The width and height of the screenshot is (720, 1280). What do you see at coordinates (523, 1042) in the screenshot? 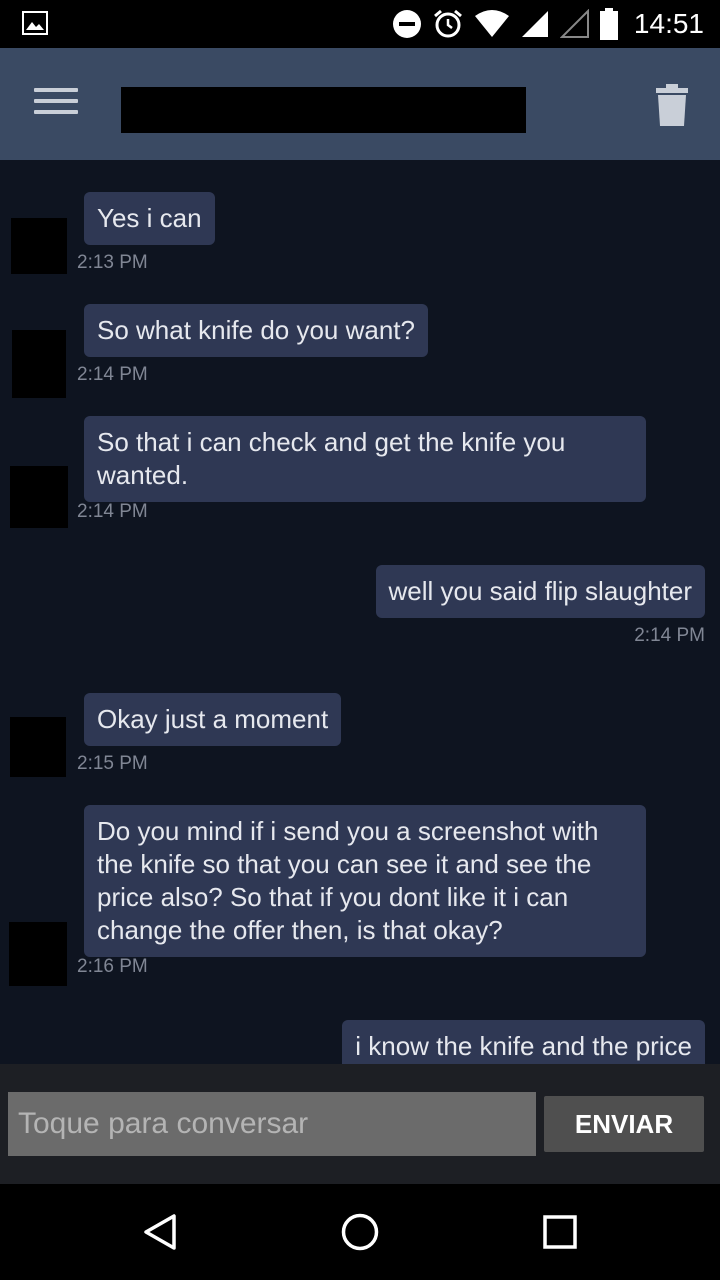
I see `message-bubble-sent: i know the knife and the price` at bounding box center [523, 1042].